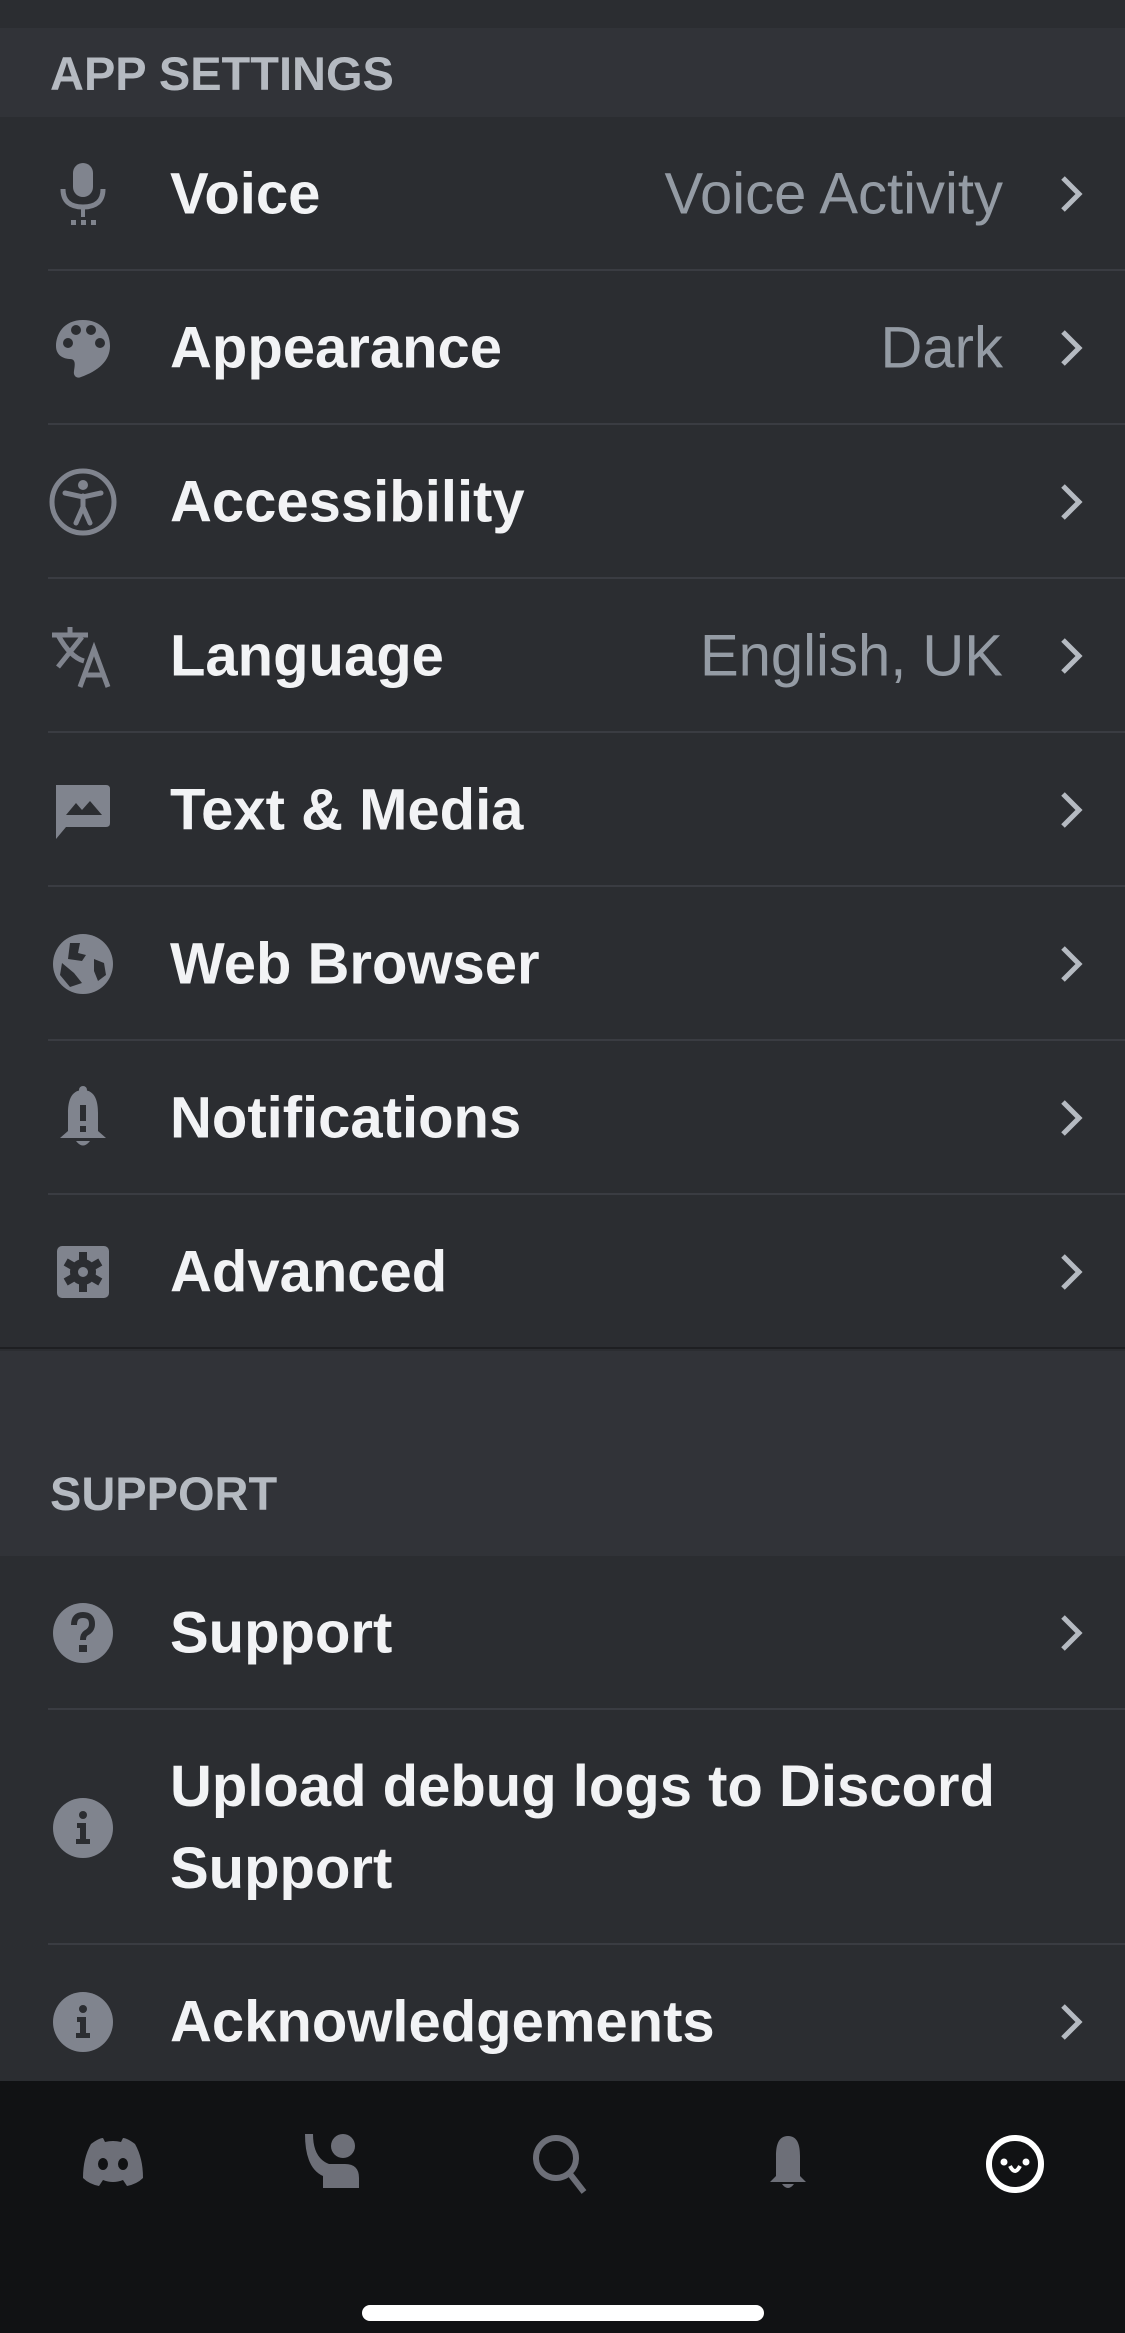 The width and height of the screenshot is (1125, 2333). I want to click on tab-notifications, so click(788, 2164).